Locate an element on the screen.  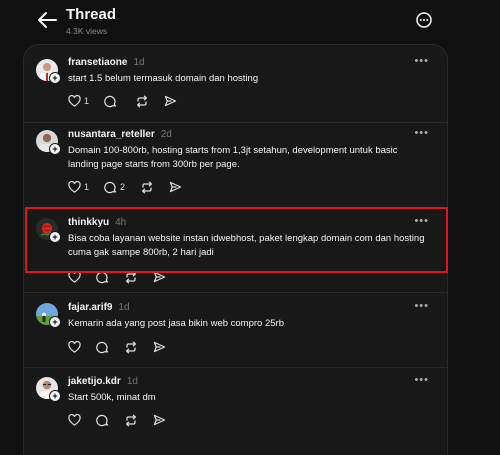
back-button is located at coordinates (47, 20).